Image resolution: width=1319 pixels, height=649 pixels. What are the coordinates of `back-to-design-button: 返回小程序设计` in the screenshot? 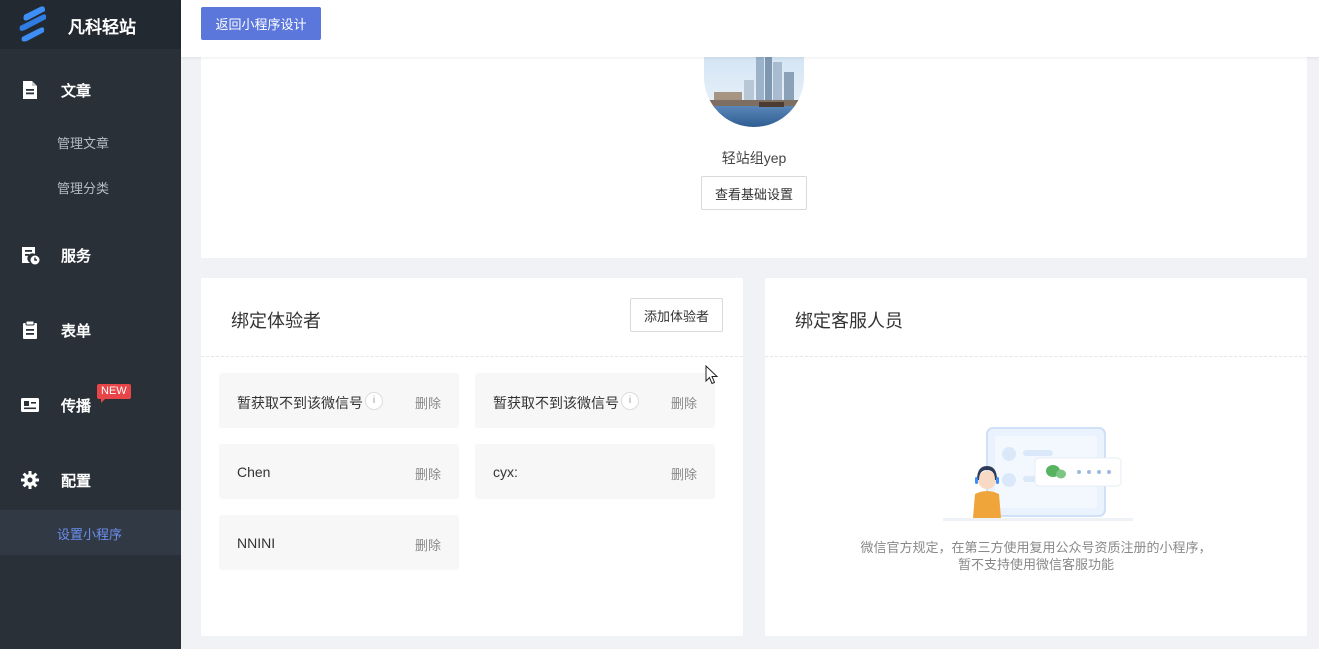 It's located at (261, 23).